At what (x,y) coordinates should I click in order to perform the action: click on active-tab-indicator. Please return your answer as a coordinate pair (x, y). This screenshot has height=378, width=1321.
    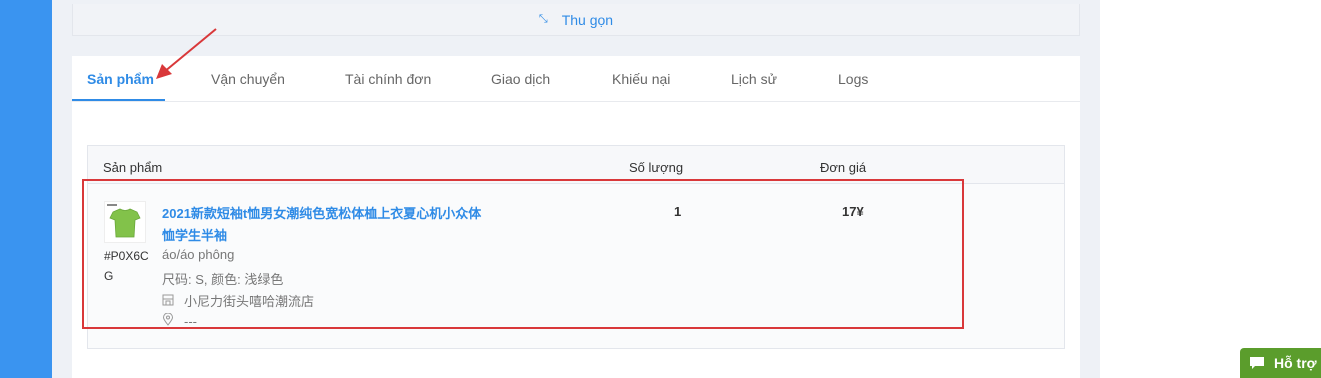
    Looking at the image, I should click on (118, 100).